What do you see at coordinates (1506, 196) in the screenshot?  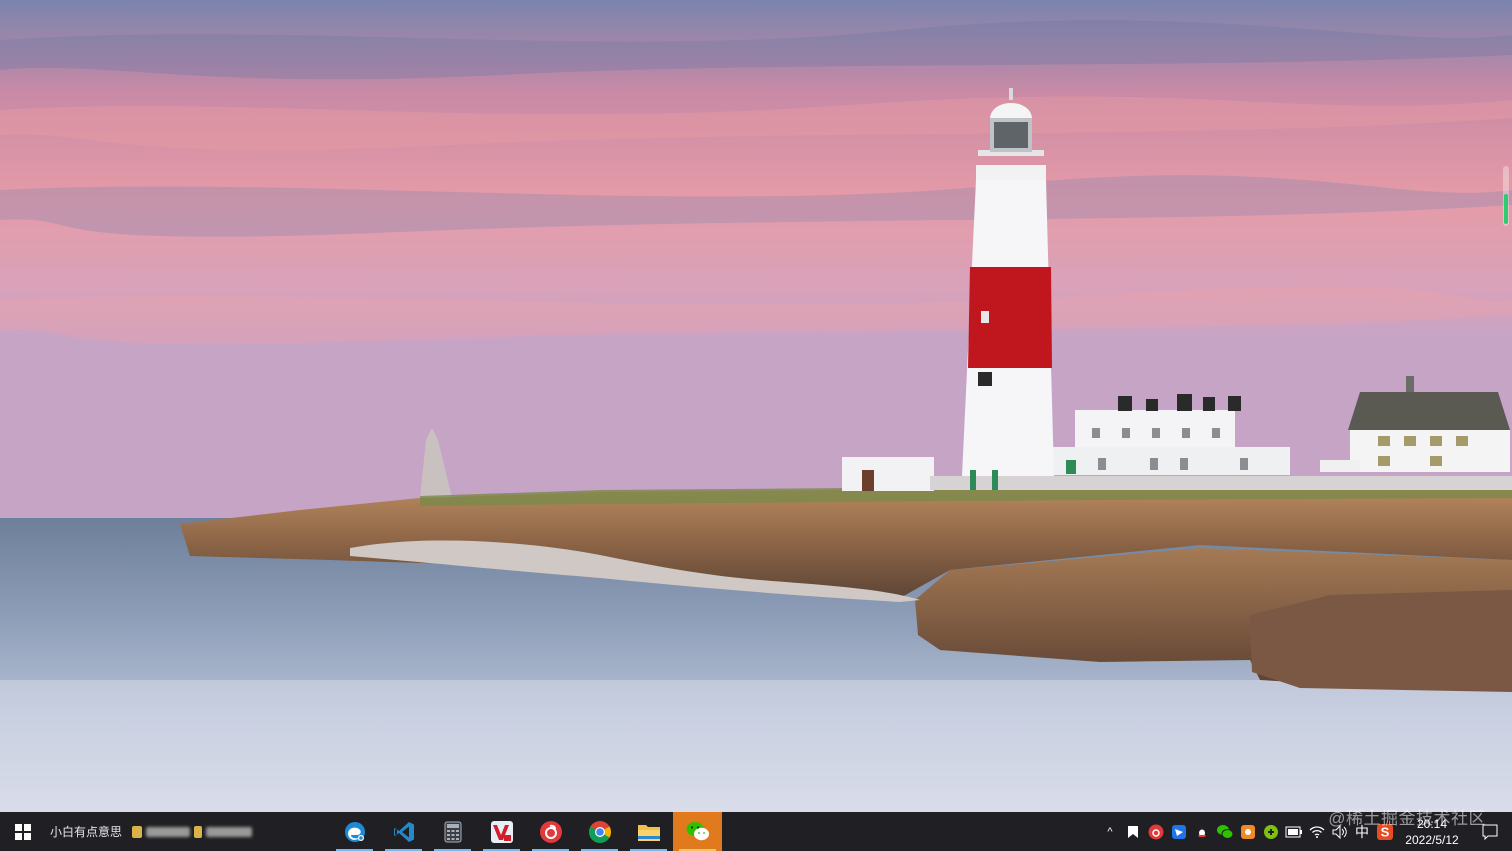 I see `side-progress-indicator` at bounding box center [1506, 196].